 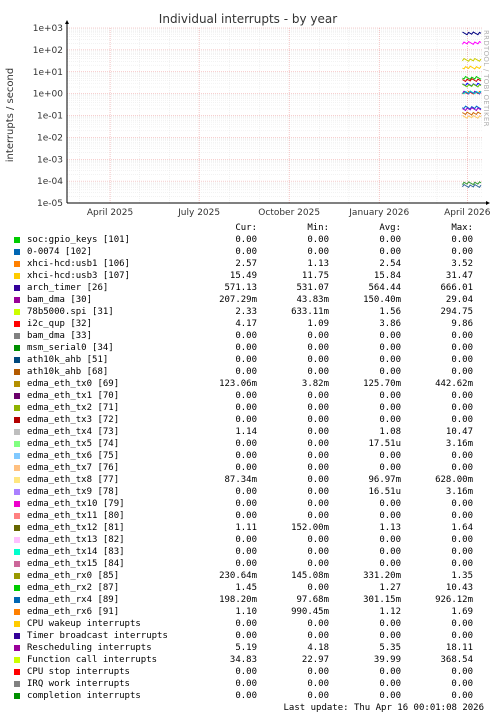 I want to click on x-tick-label: October 2025, so click(x=289, y=213).